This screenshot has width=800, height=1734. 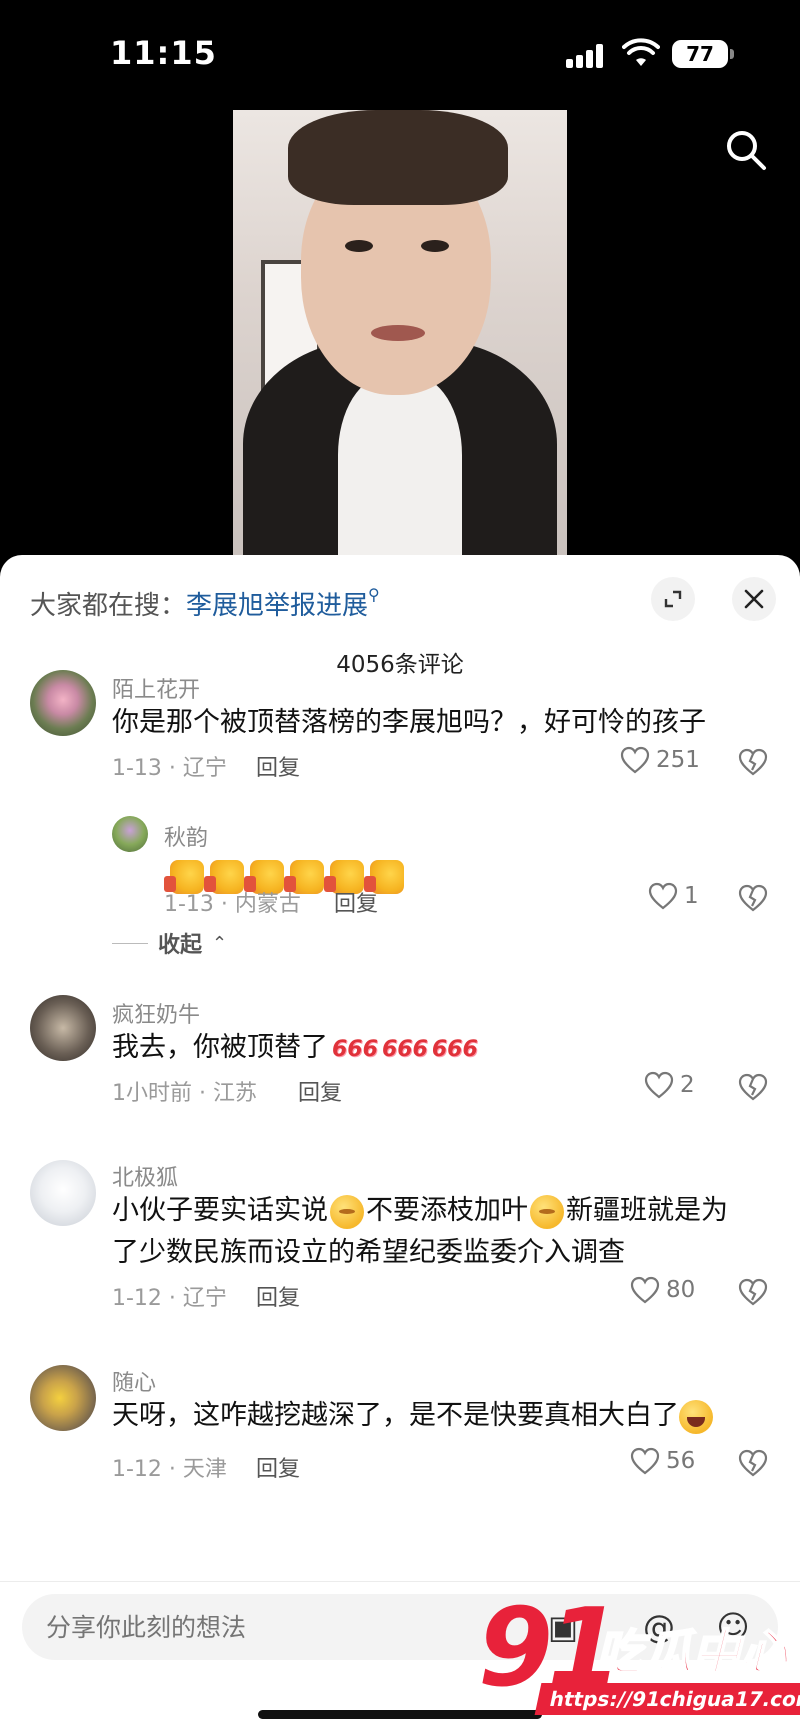 What do you see at coordinates (662, 1290) in the screenshot?
I see `like-button: 80` at bounding box center [662, 1290].